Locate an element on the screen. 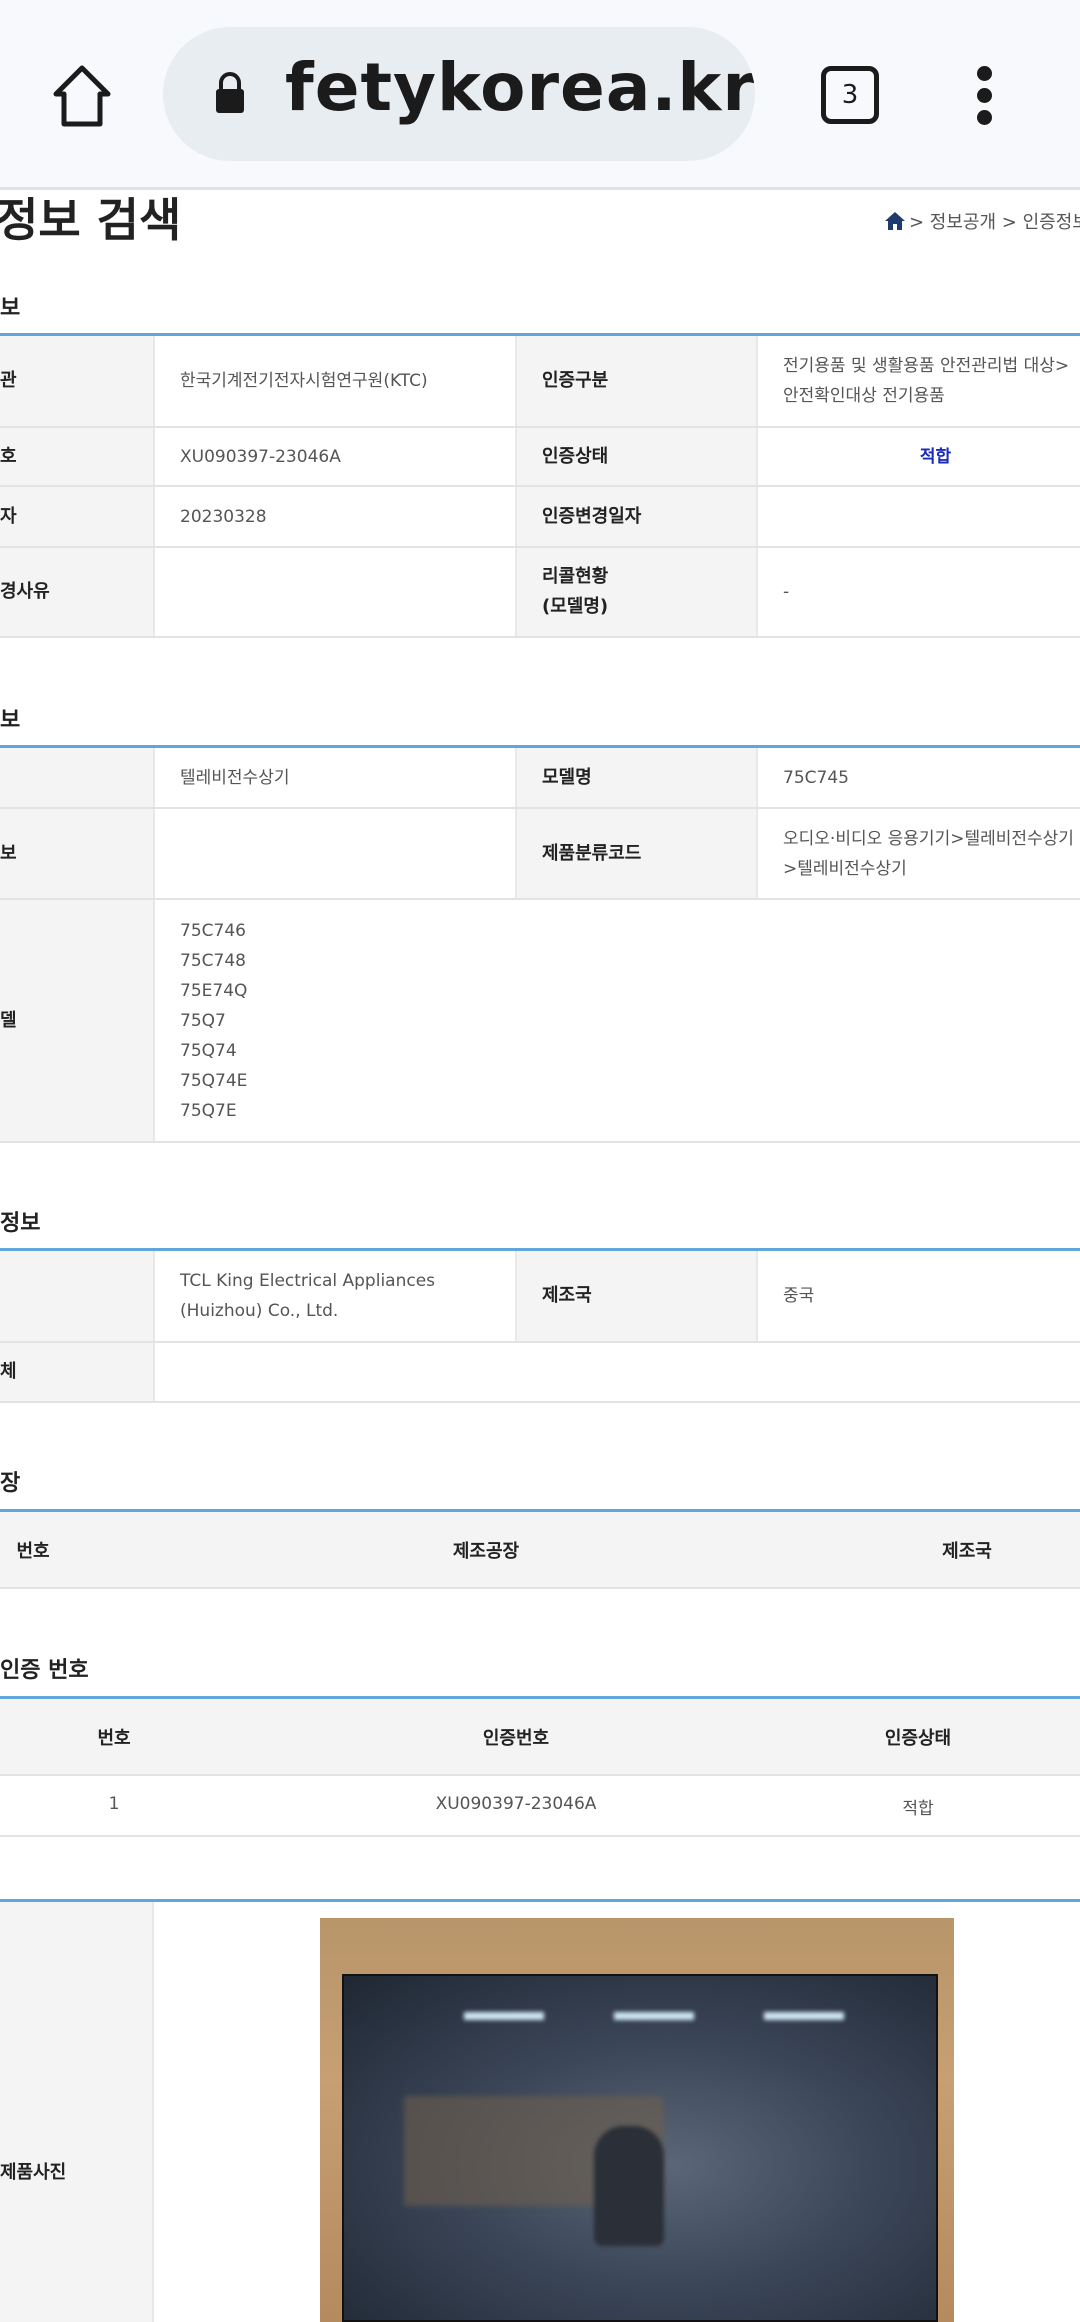 Image resolution: width=1080 pixels, height=2322 pixels. tv-screen is located at coordinates (640, 2148).